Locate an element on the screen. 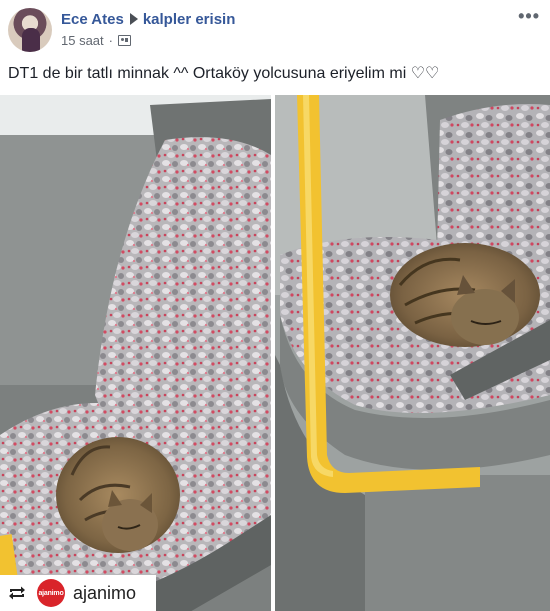 The height and width of the screenshot is (611, 550). target-page-name: kalpler erisin is located at coordinates (189, 19).